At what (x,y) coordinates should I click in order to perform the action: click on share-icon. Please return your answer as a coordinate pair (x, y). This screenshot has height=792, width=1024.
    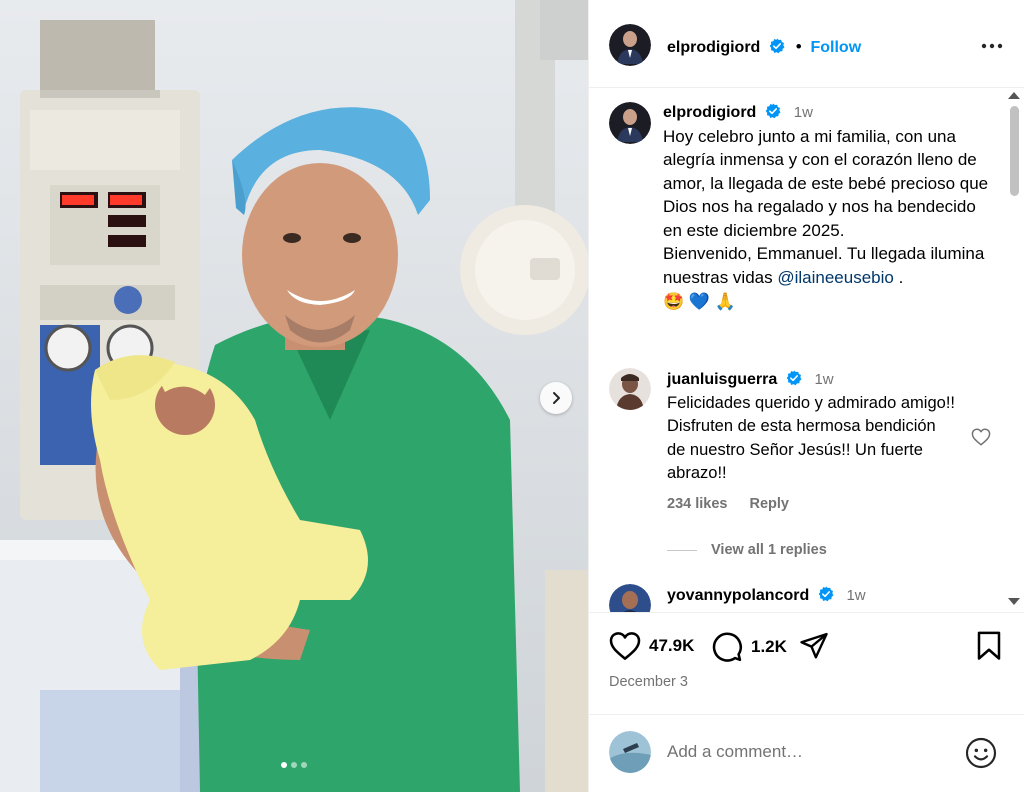
    Looking at the image, I should click on (814, 645).